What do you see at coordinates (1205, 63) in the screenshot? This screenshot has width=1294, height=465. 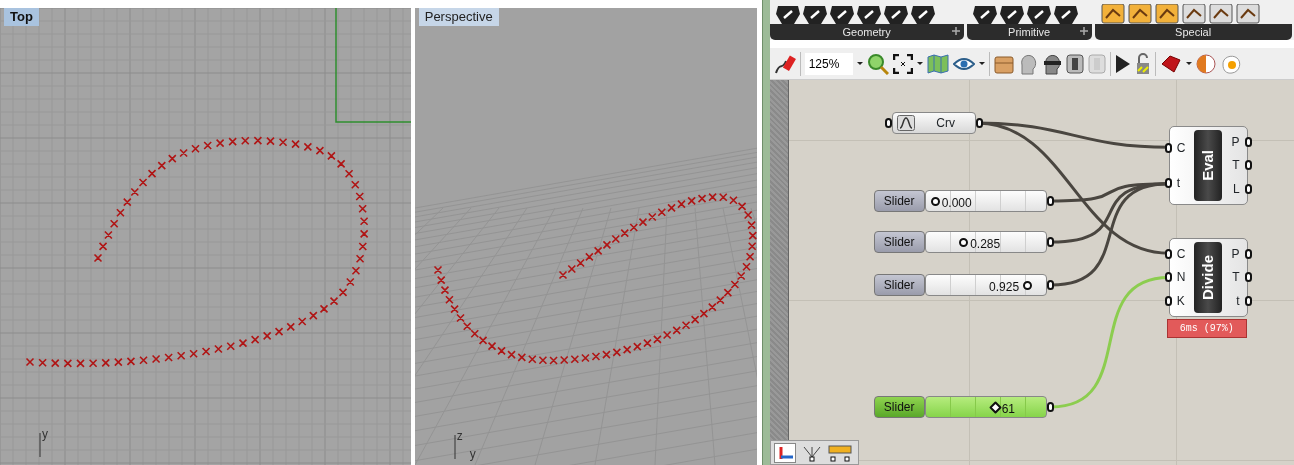 I see `half-circle-icon` at bounding box center [1205, 63].